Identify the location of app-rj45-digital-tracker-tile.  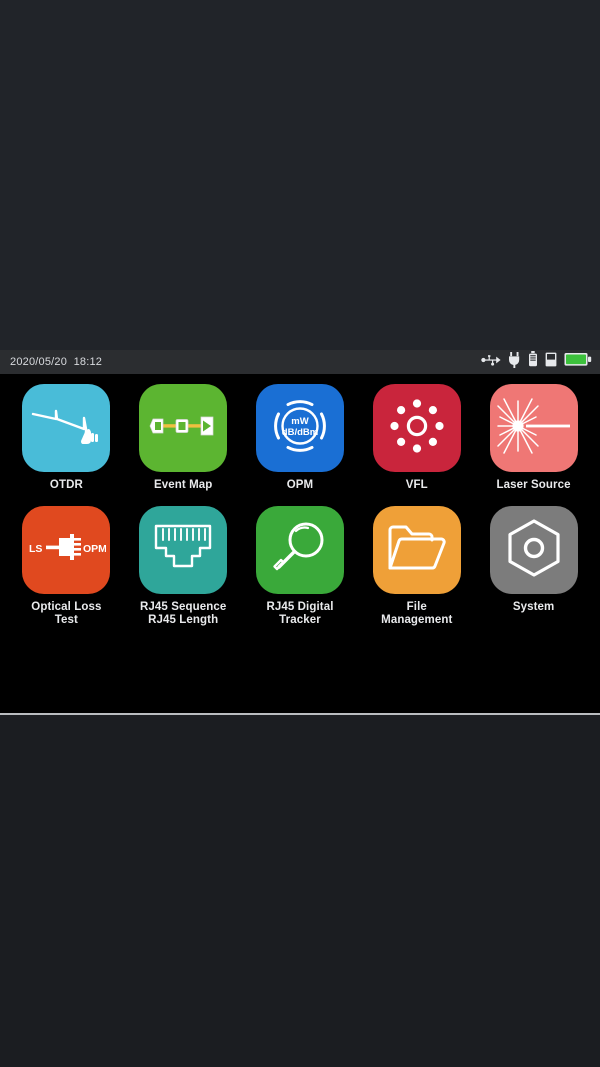
(299, 550).